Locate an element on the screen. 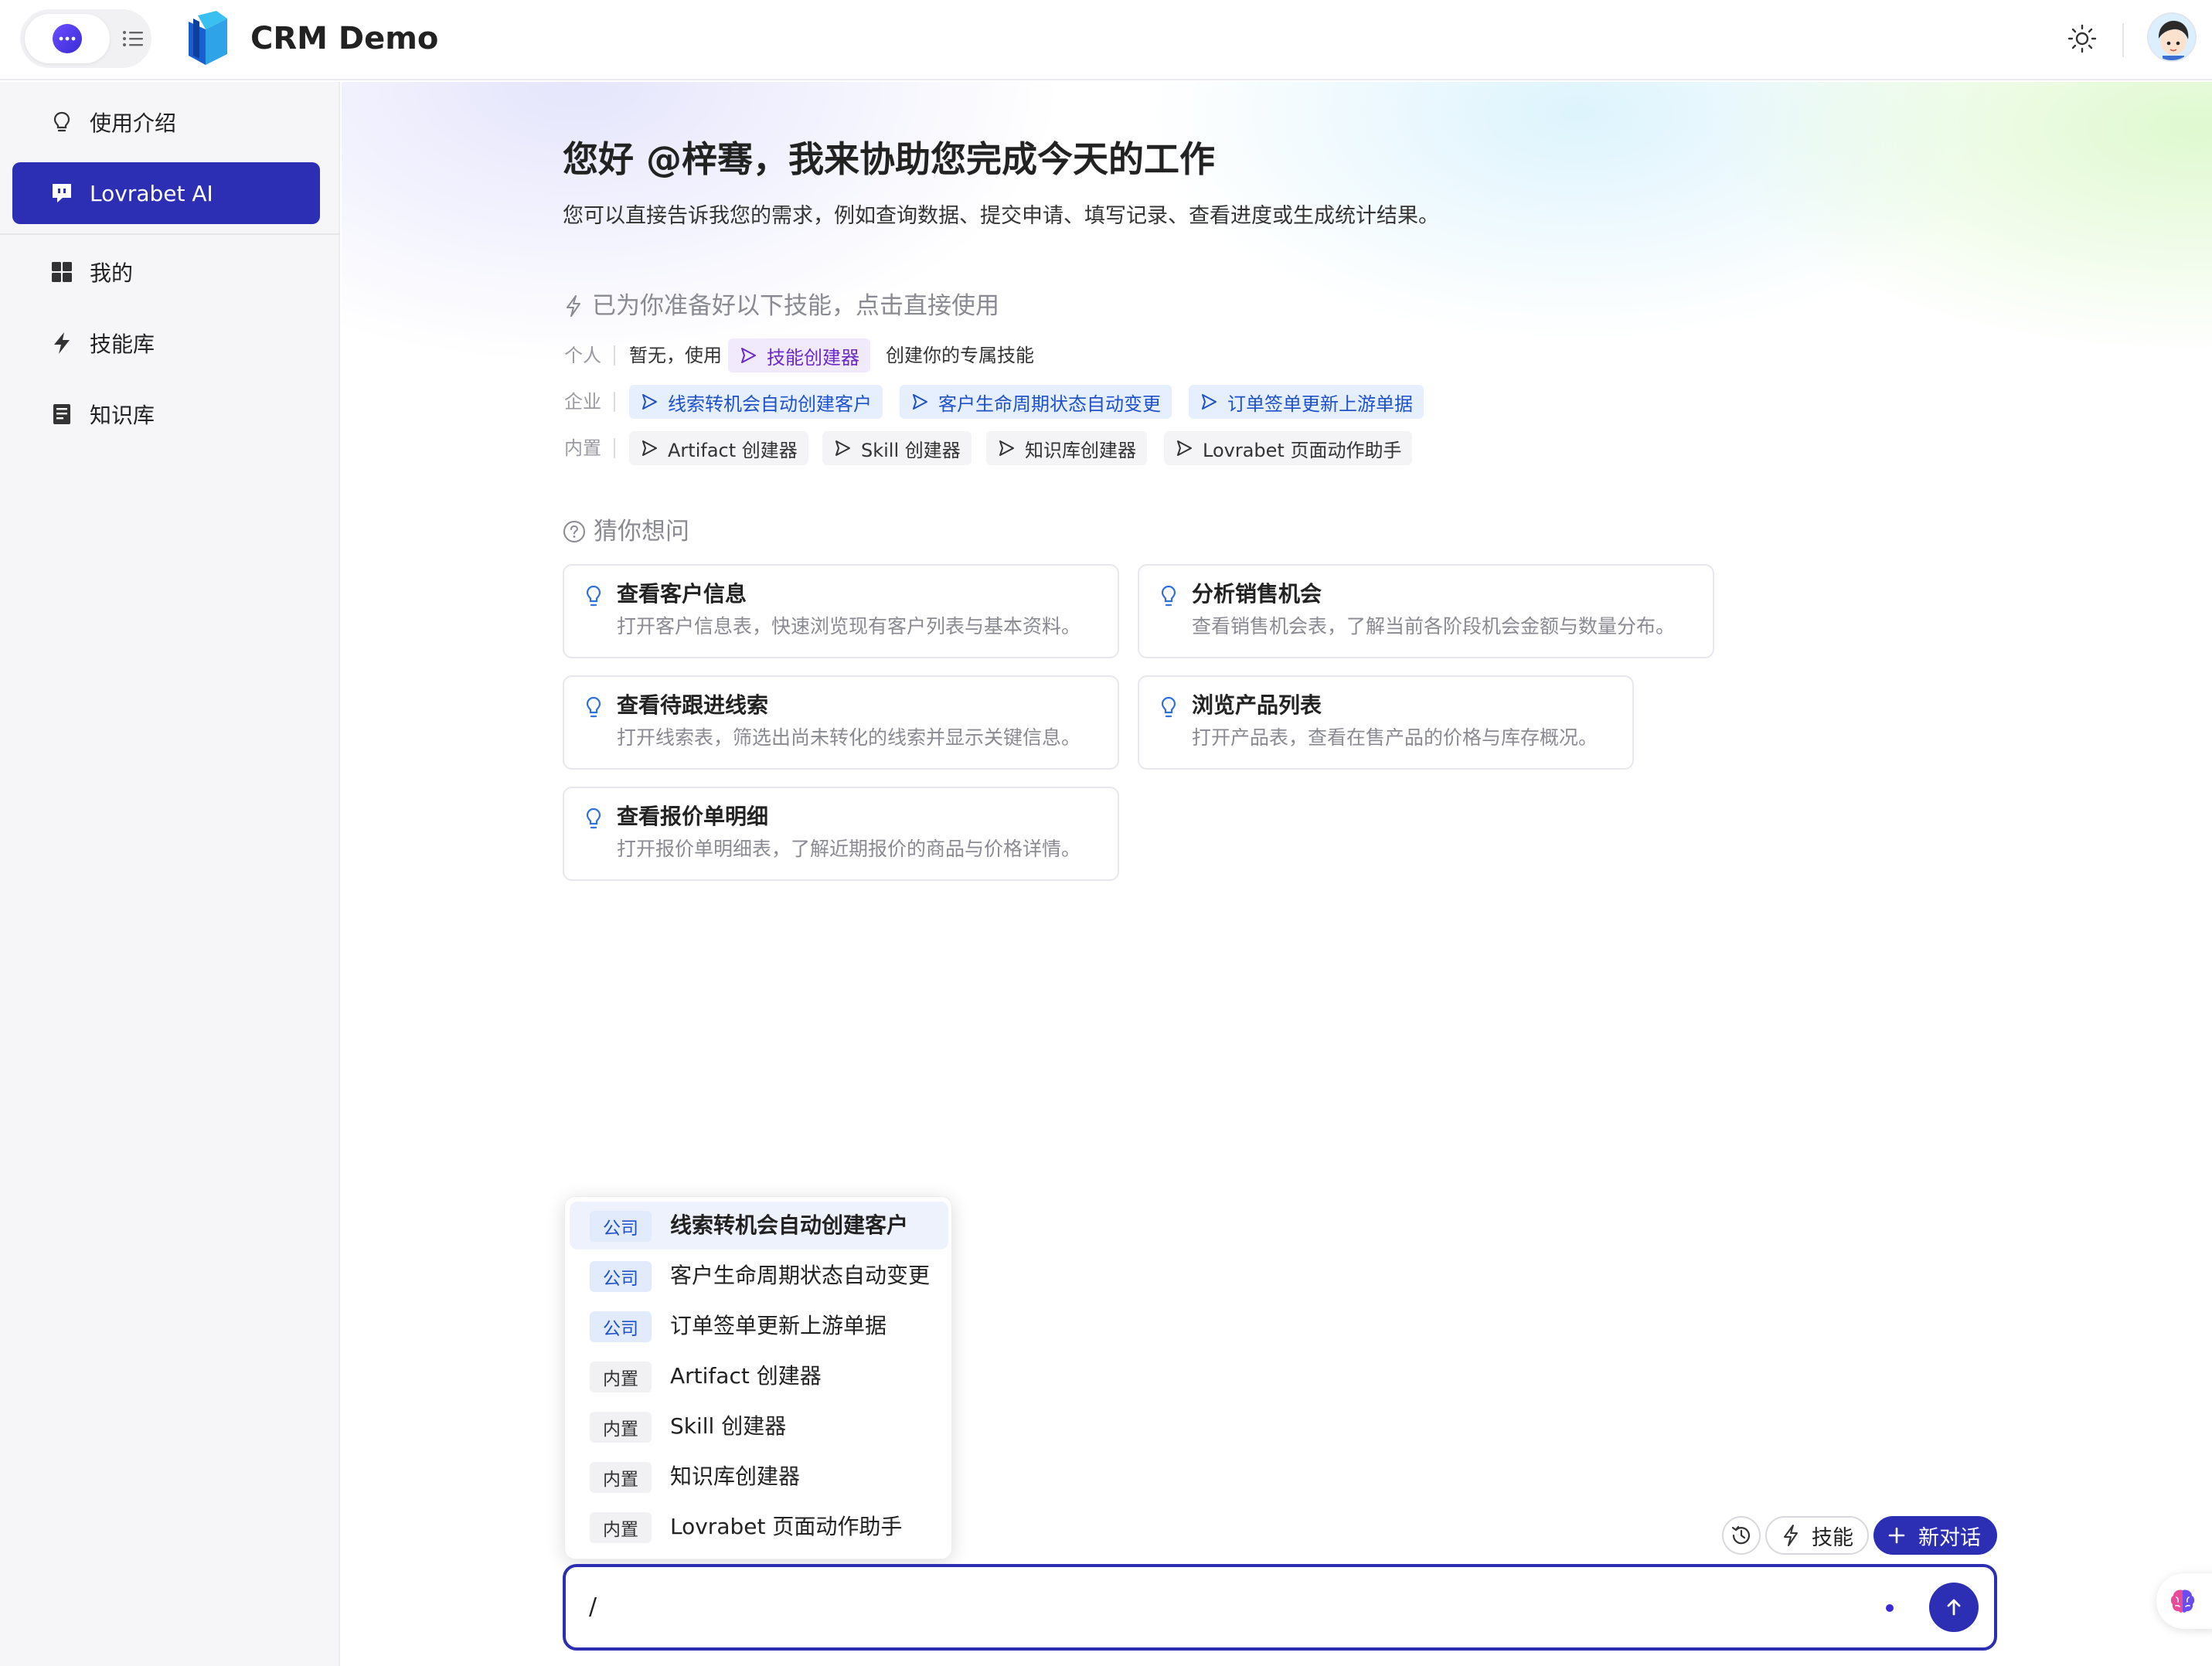 The width and height of the screenshot is (2212, 1666). brain-icon is located at coordinates (2182, 1601).